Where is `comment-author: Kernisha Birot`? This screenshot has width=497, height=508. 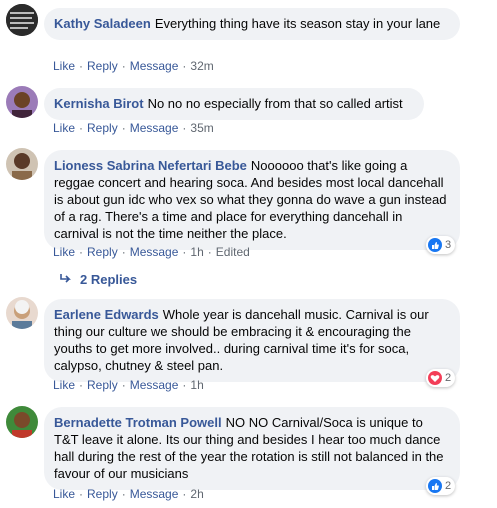 comment-author: Kernisha Birot is located at coordinates (99, 103).